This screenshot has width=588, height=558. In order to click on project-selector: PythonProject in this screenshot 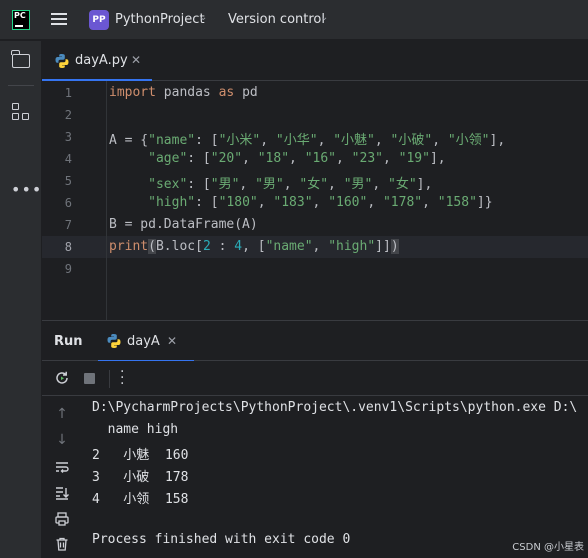, I will do `click(160, 19)`.